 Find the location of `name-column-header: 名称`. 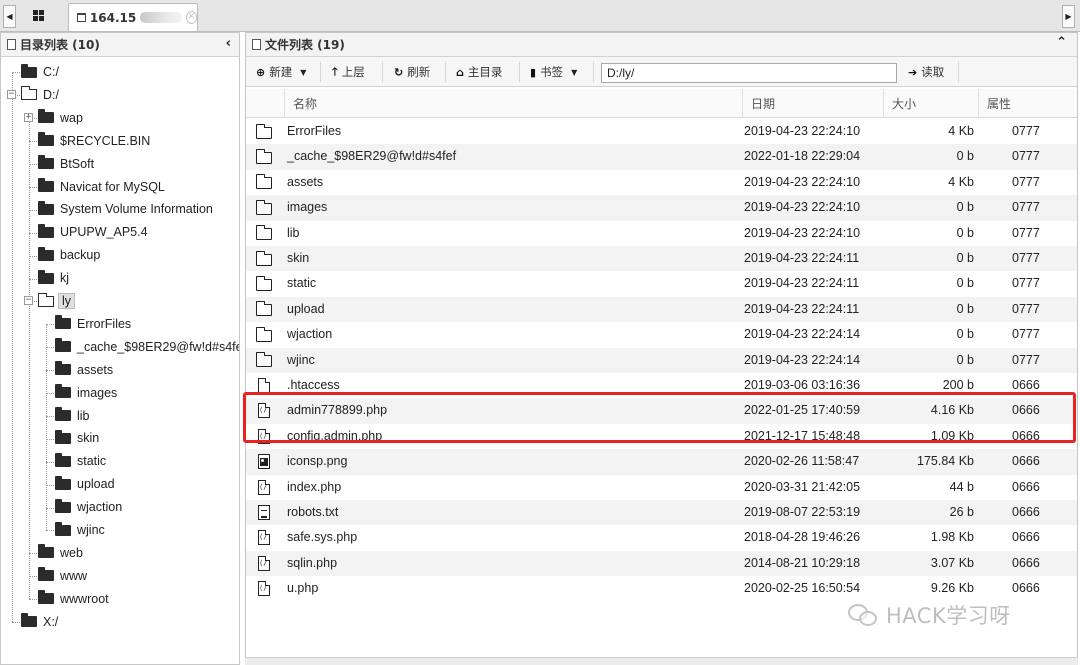

name-column-header: 名称 is located at coordinates (513, 103).